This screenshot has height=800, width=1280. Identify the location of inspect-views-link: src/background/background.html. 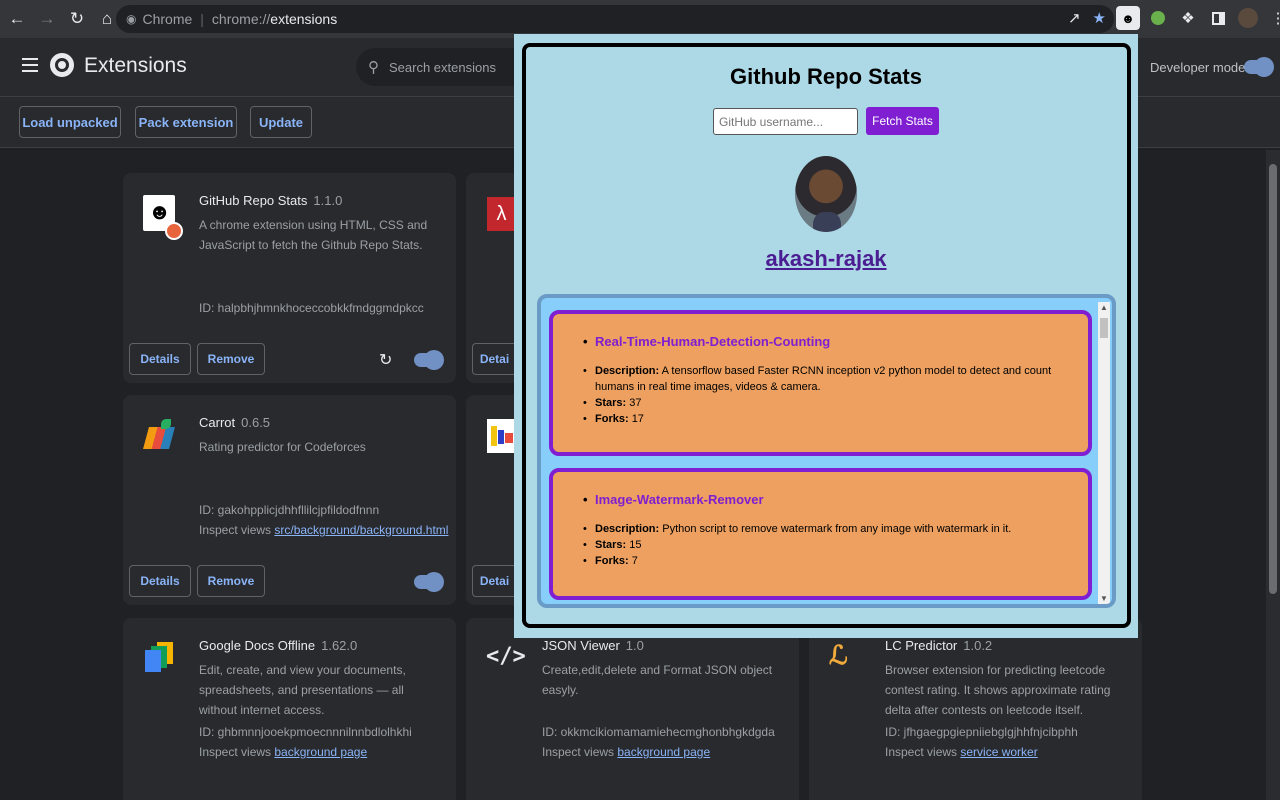
(361, 530).